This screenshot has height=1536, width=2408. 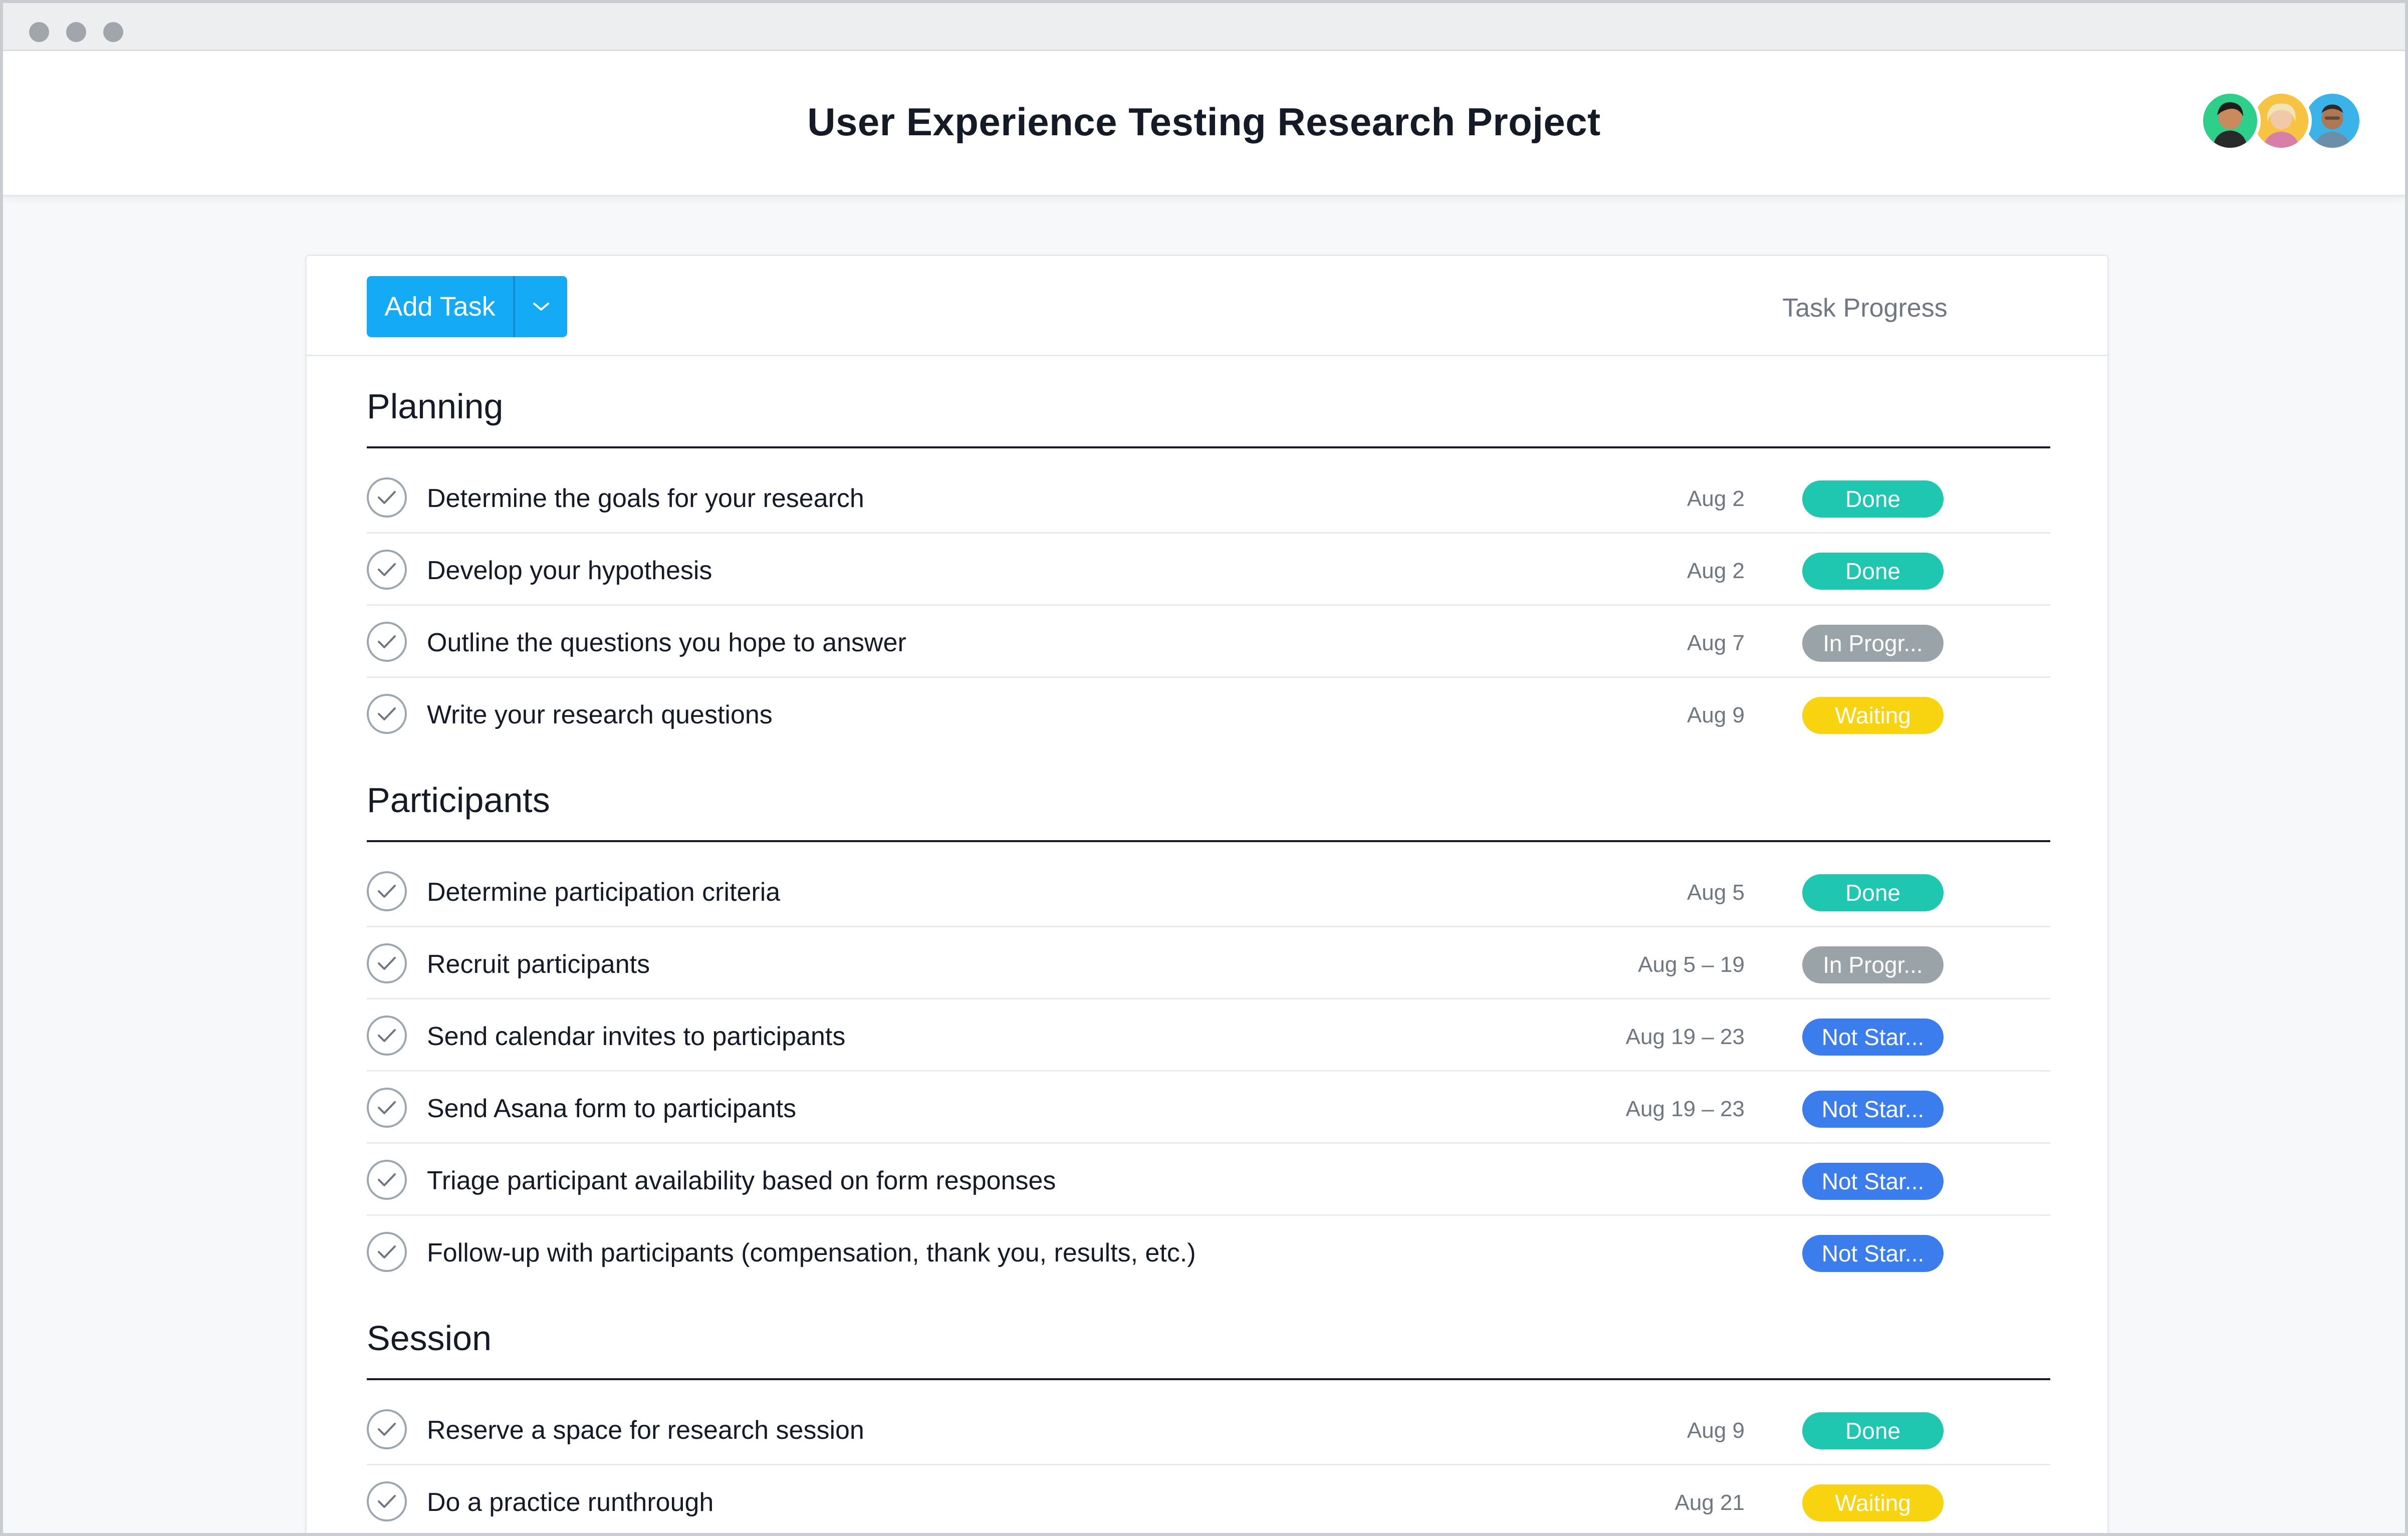 What do you see at coordinates (1710, 1502) in the screenshot?
I see `task-due-date: Aug 21` at bounding box center [1710, 1502].